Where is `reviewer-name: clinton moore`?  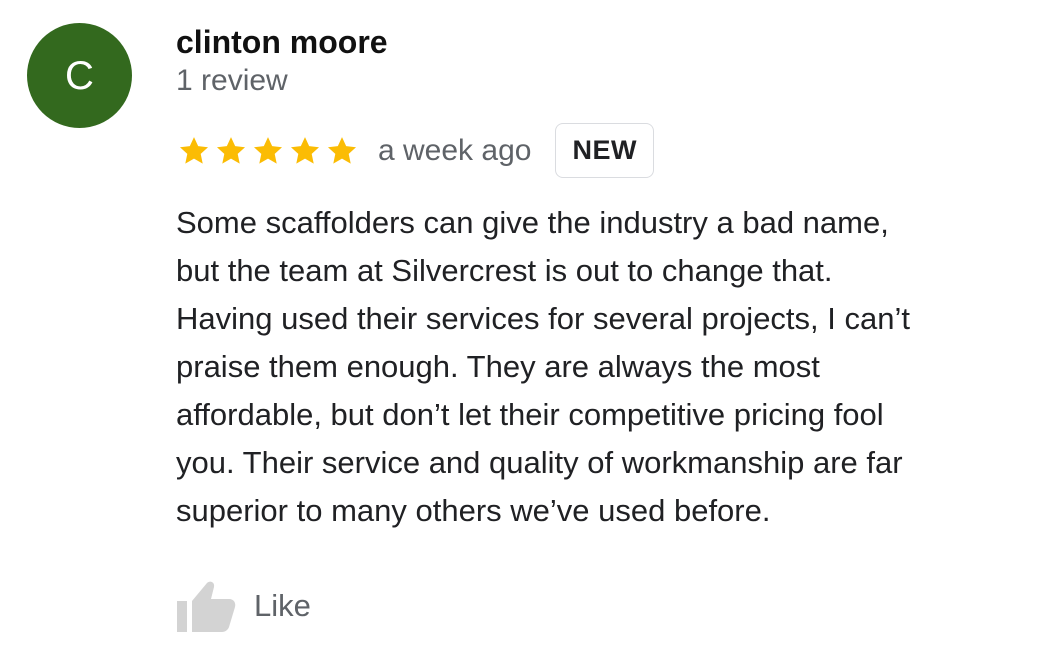 reviewer-name: clinton moore is located at coordinates (282, 42).